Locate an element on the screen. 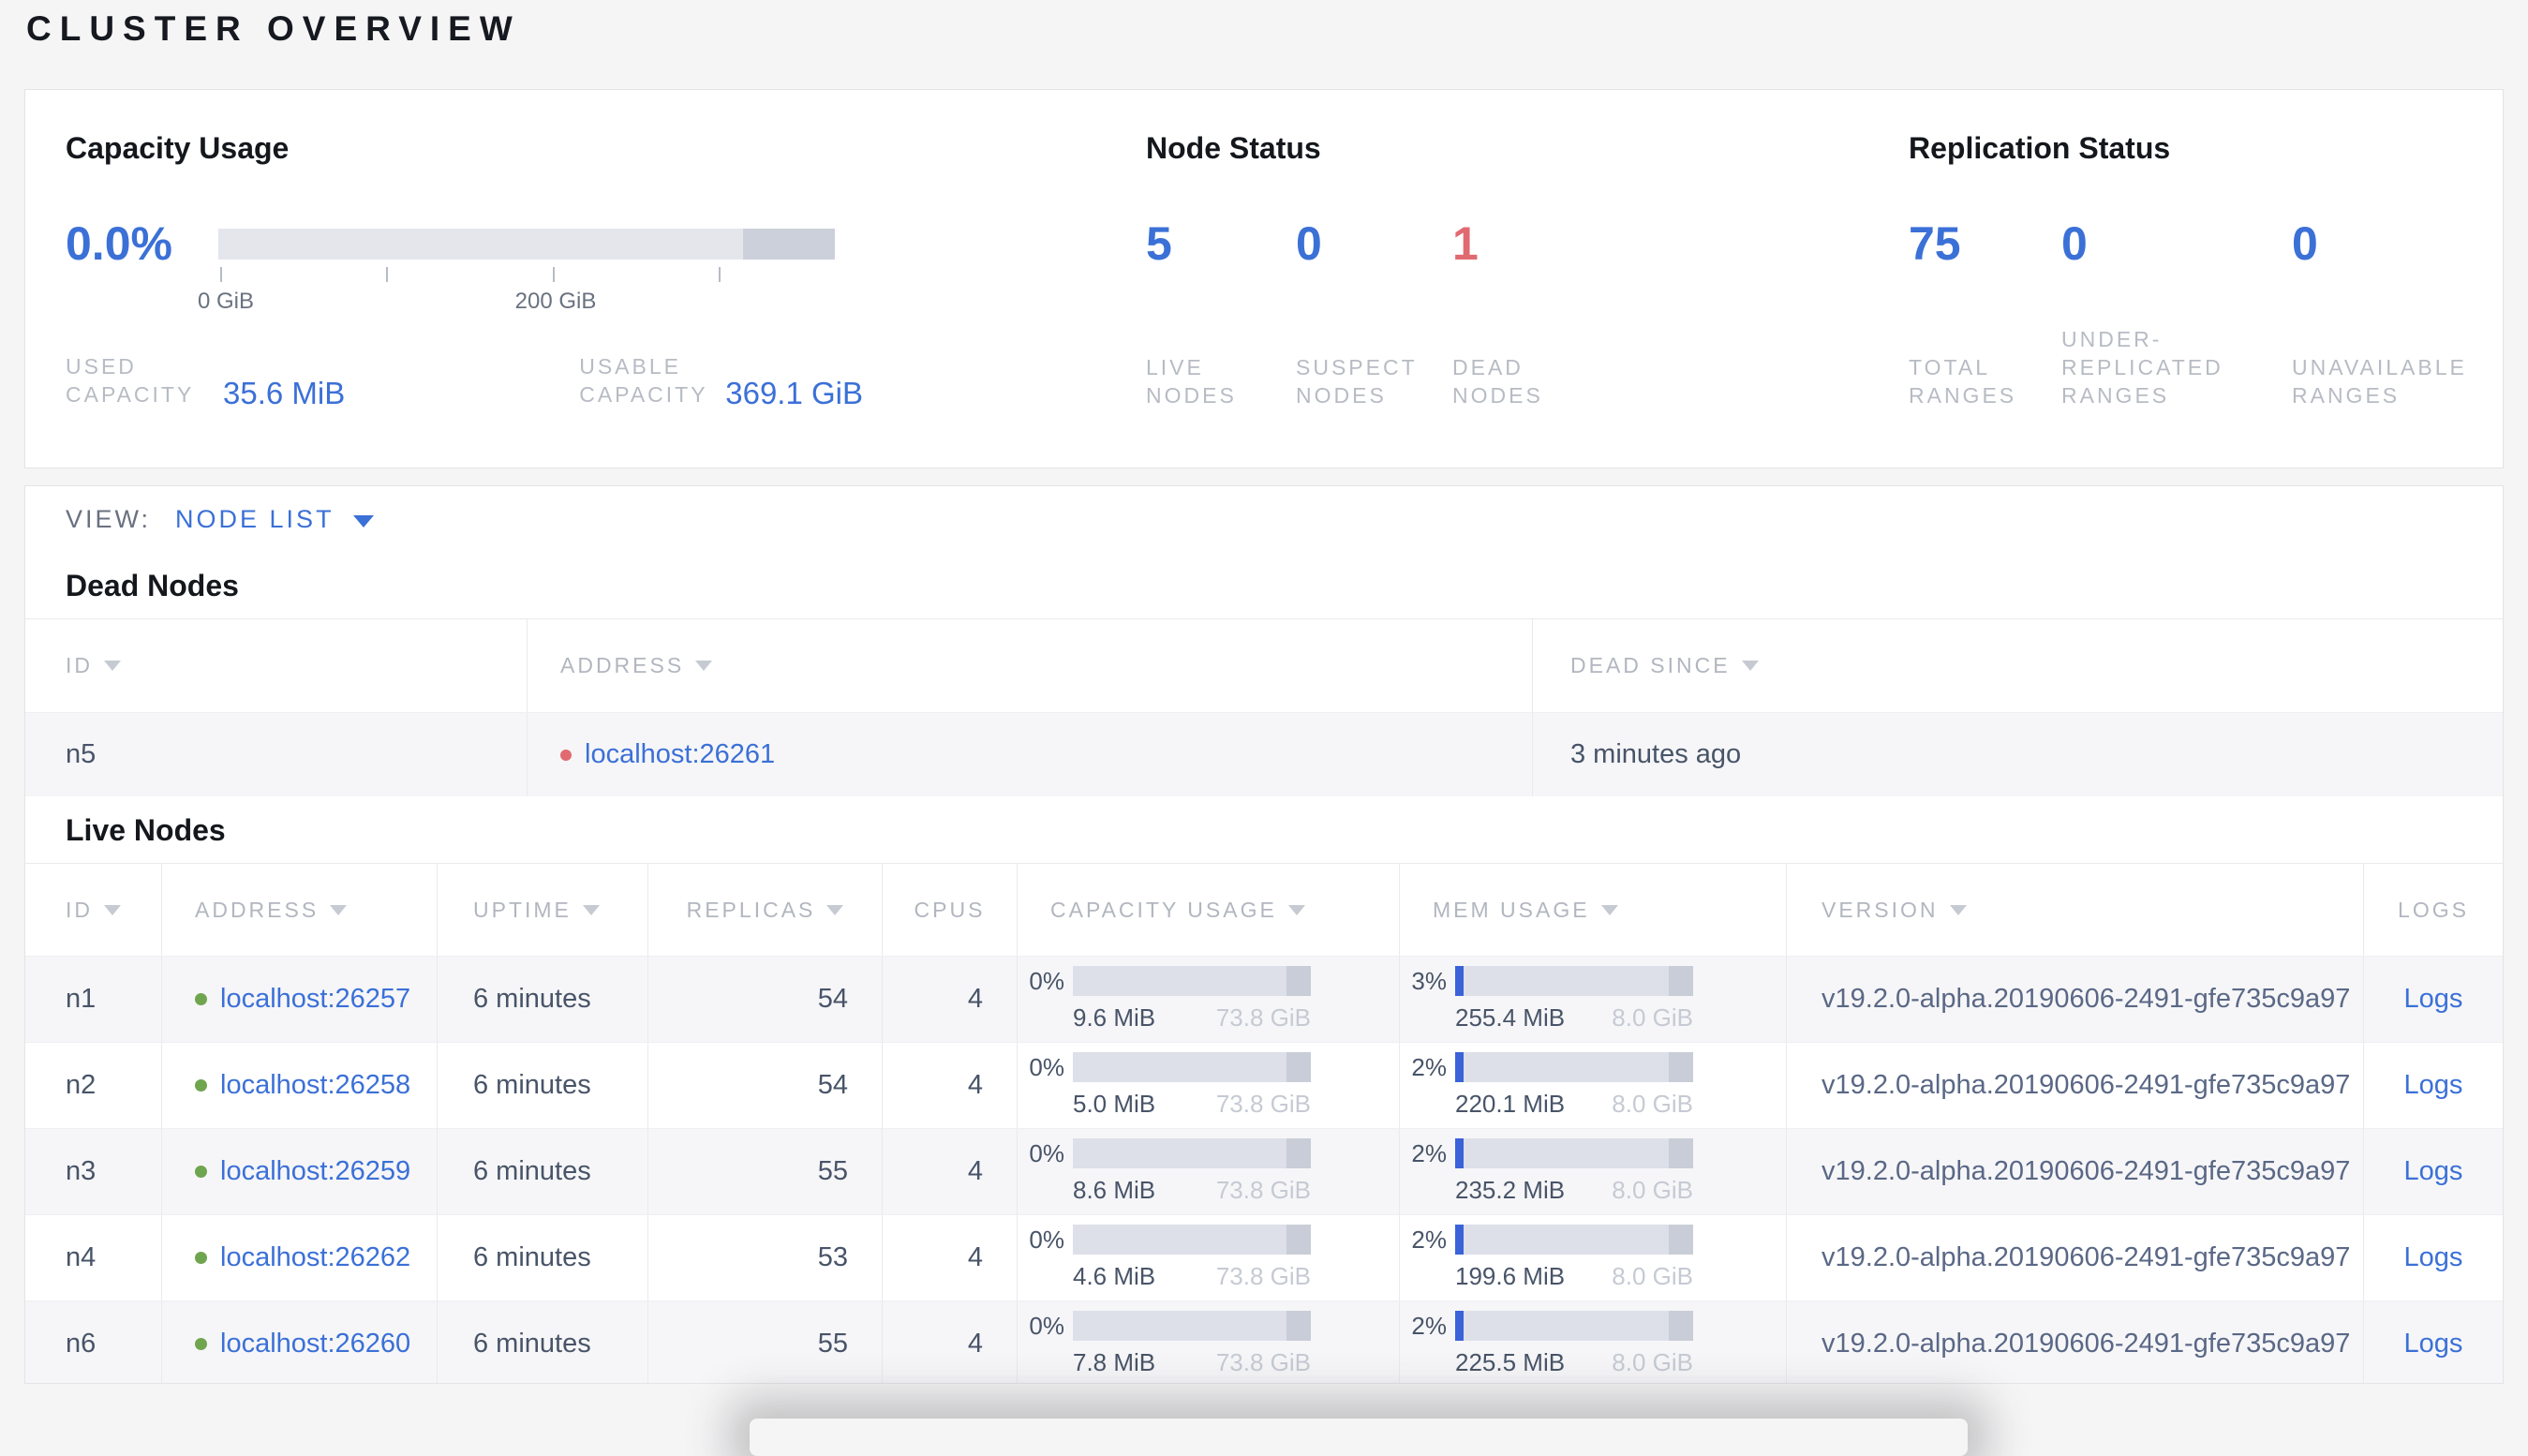  mem-percent: 2% is located at coordinates (1429, 1066).